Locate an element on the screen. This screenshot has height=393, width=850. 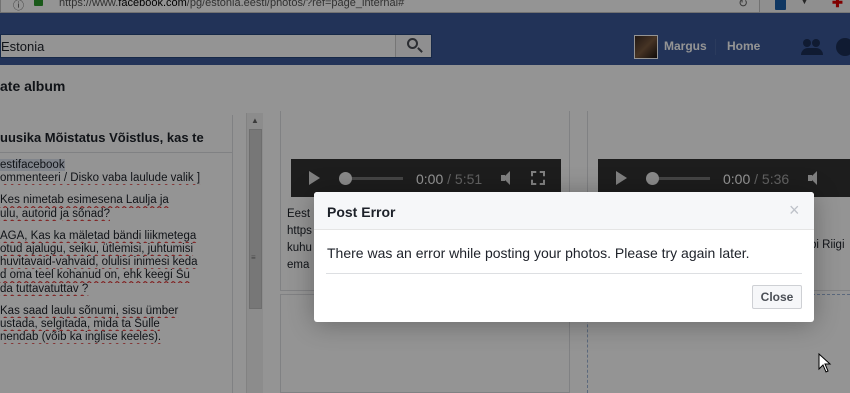
dialog-header: Post Error × is located at coordinates (564, 211).